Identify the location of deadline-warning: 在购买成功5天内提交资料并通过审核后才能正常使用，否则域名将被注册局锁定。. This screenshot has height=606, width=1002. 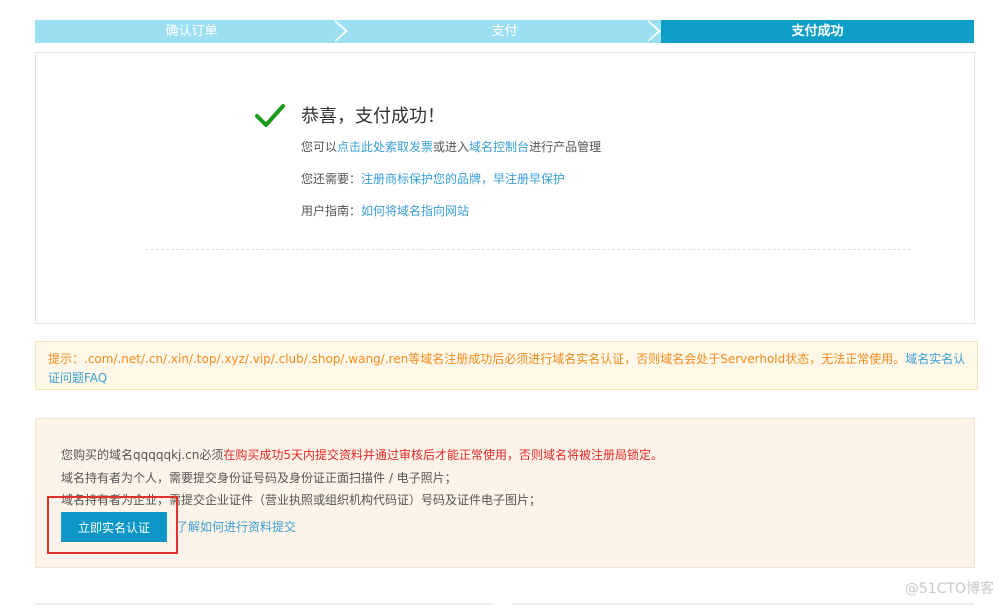
(443, 455).